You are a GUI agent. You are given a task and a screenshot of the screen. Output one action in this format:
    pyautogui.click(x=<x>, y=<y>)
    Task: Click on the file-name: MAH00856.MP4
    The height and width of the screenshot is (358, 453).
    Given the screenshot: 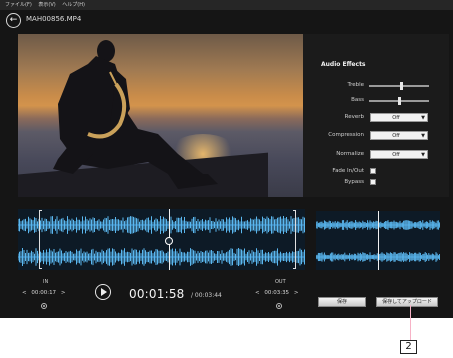 What is the action you would take?
    pyautogui.click(x=54, y=19)
    